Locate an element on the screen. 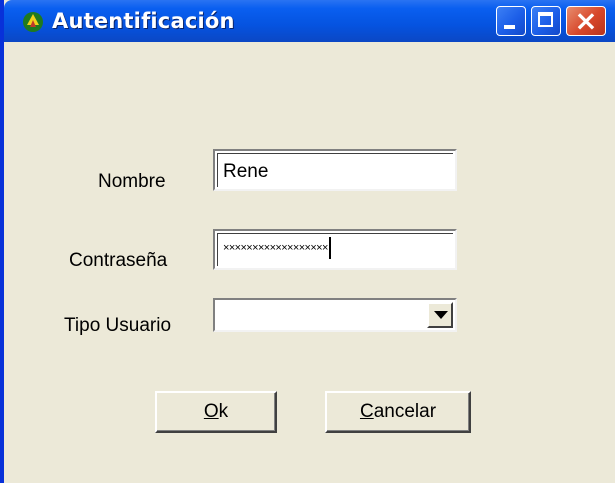  maximize-icon is located at coordinates (545, 19).